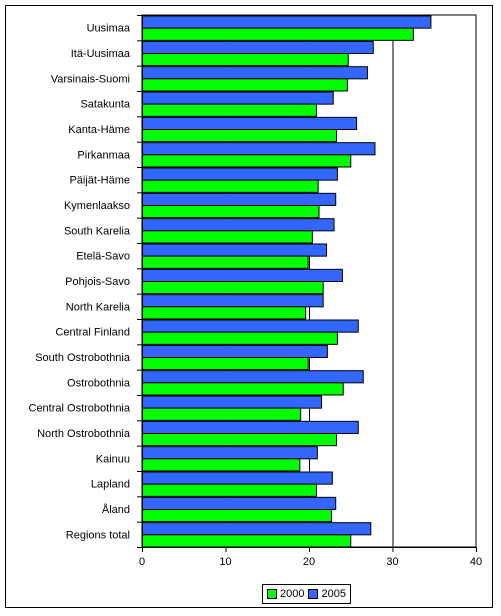 The image size is (501, 616). I want to click on legend-swatch-2000, so click(272, 594).